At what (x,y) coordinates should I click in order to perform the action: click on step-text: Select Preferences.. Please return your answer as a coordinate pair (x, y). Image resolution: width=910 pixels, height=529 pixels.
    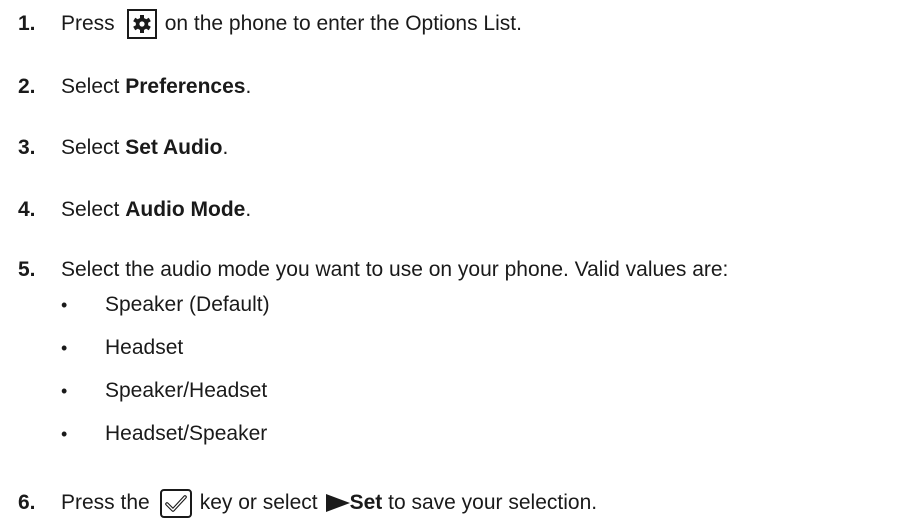
    Looking at the image, I should click on (156, 87).